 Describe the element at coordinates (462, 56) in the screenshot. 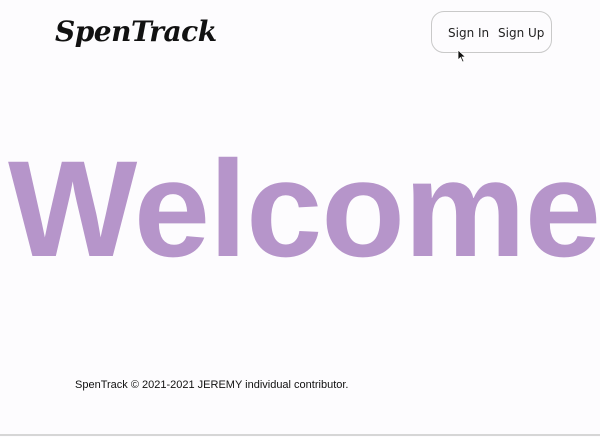

I see `mouse-pointer-icon` at that location.